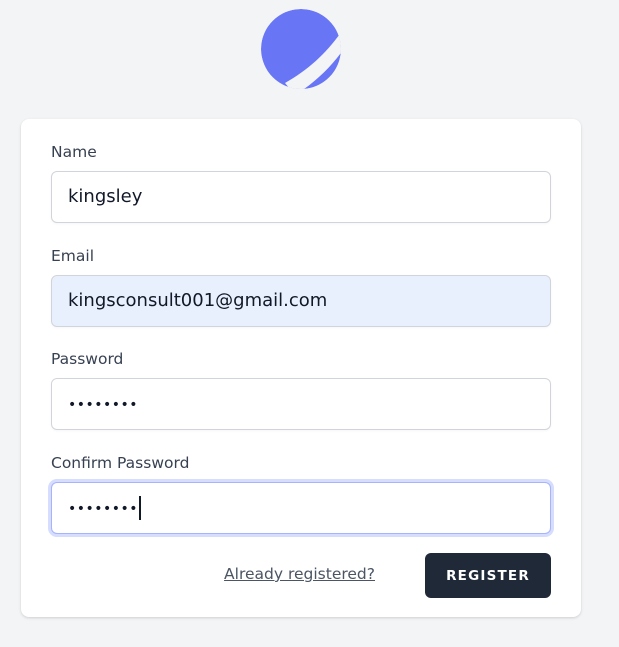  What do you see at coordinates (301, 301) in the screenshot?
I see `email-input: kingsconsult001@gmail.com` at bounding box center [301, 301].